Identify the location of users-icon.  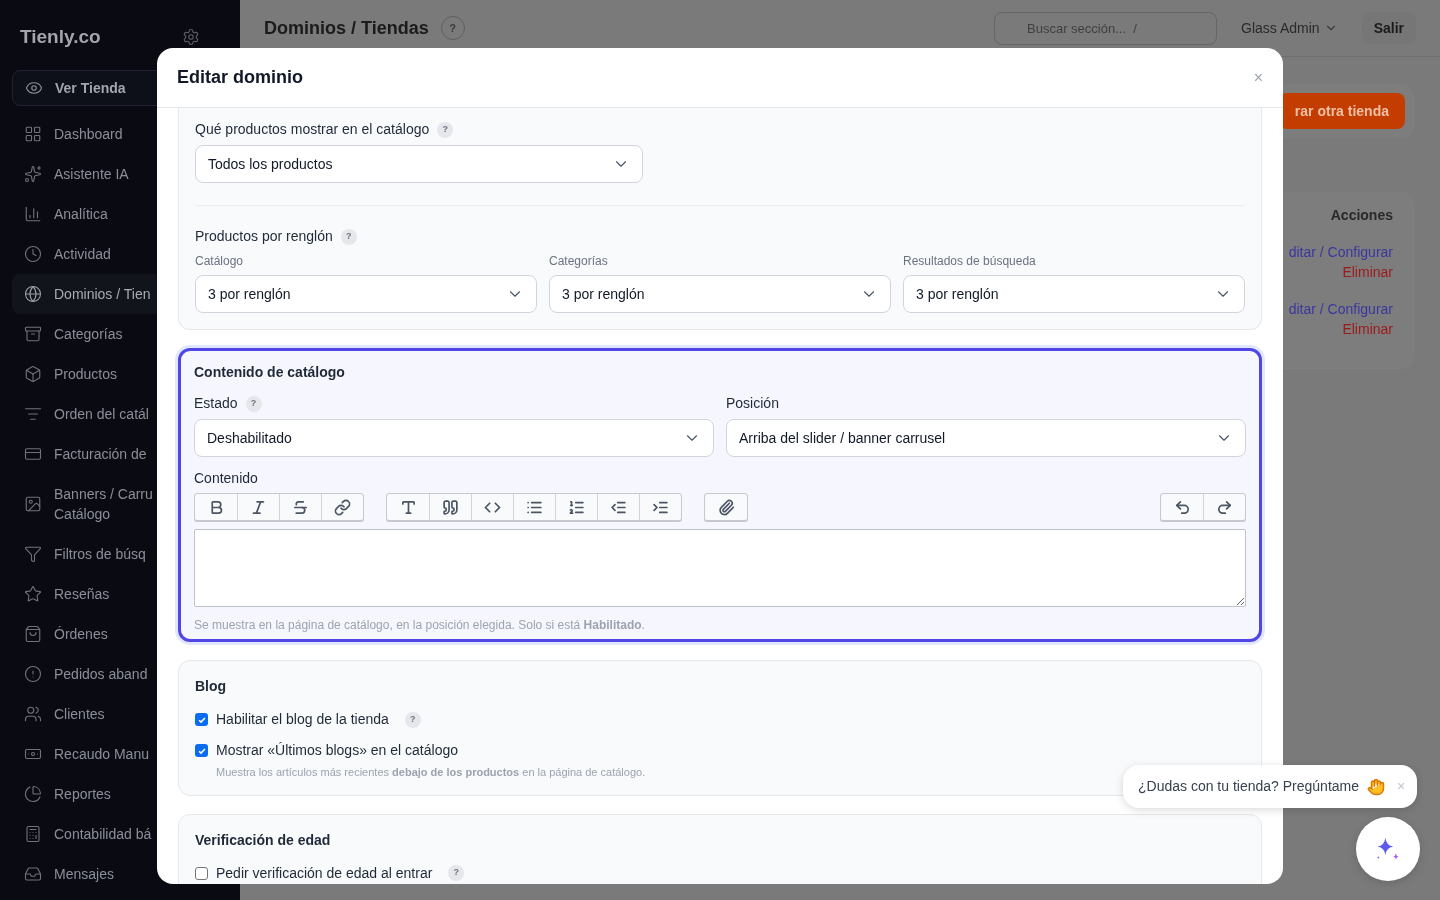
(33, 714).